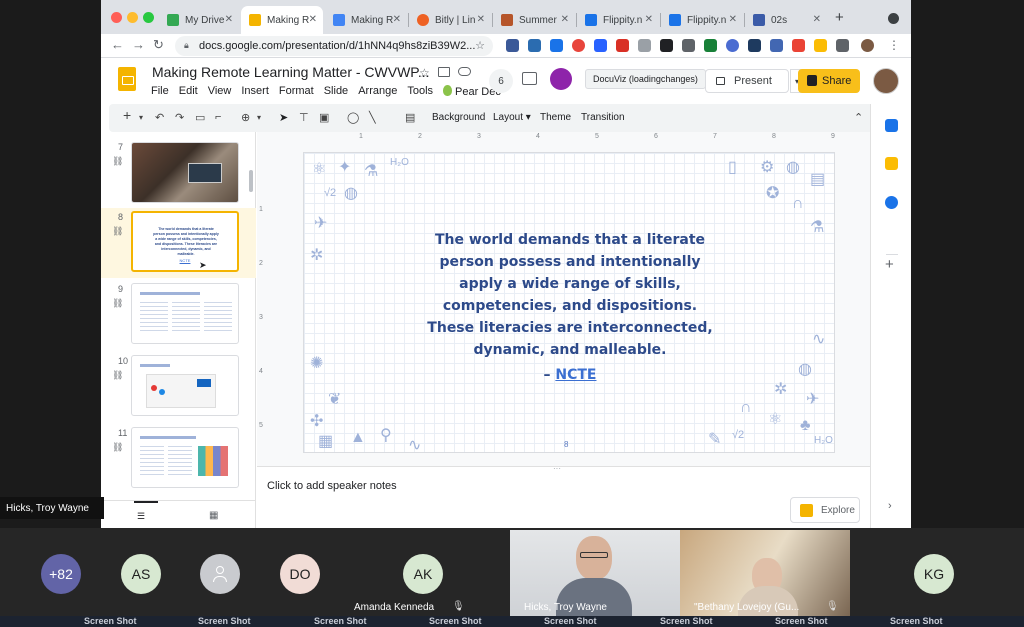 This screenshot has height=627, width=1024. Describe the element at coordinates (132, 17) in the screenshot. I see `minimize-window-button` at that location.